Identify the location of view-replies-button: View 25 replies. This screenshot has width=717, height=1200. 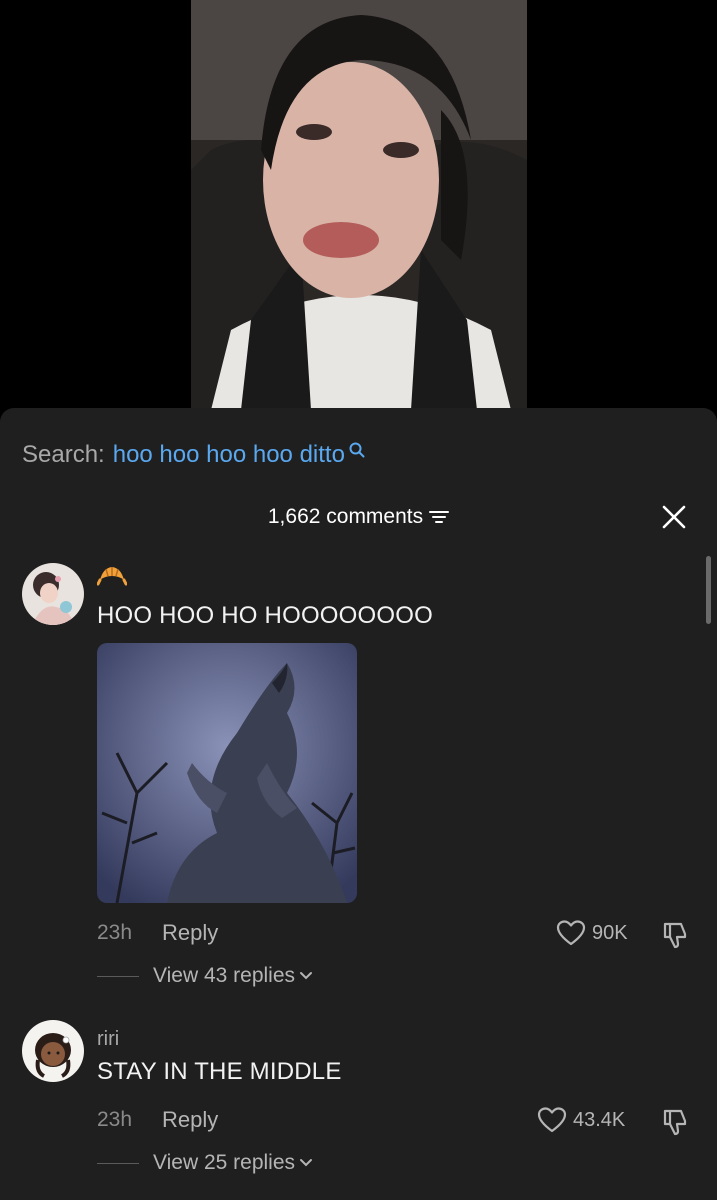
(205, 1163).